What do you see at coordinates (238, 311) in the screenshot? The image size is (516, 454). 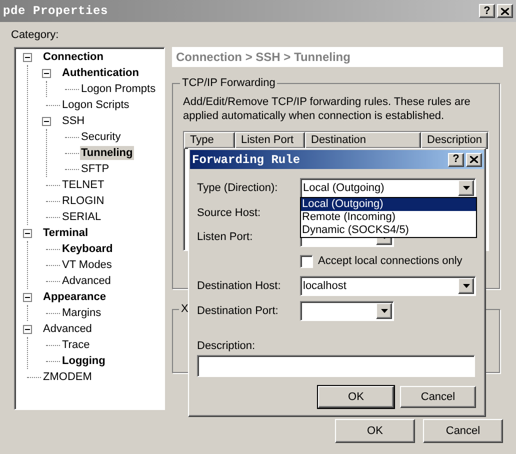 I see `field-label: Destination Port:` at bounding box center [238, 311].